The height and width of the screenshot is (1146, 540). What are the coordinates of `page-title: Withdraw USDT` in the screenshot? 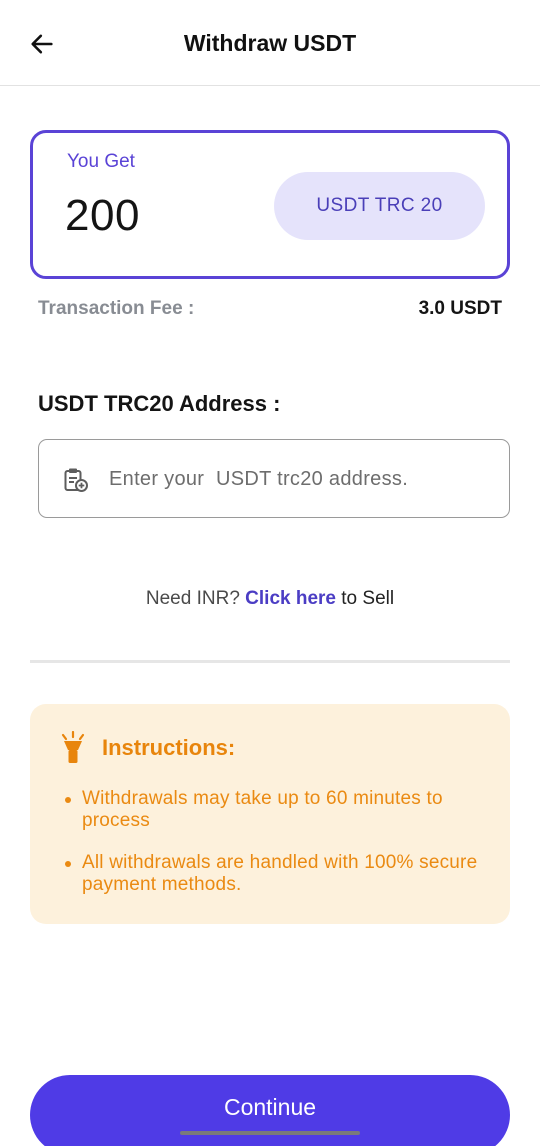 It's located at (270, 43).